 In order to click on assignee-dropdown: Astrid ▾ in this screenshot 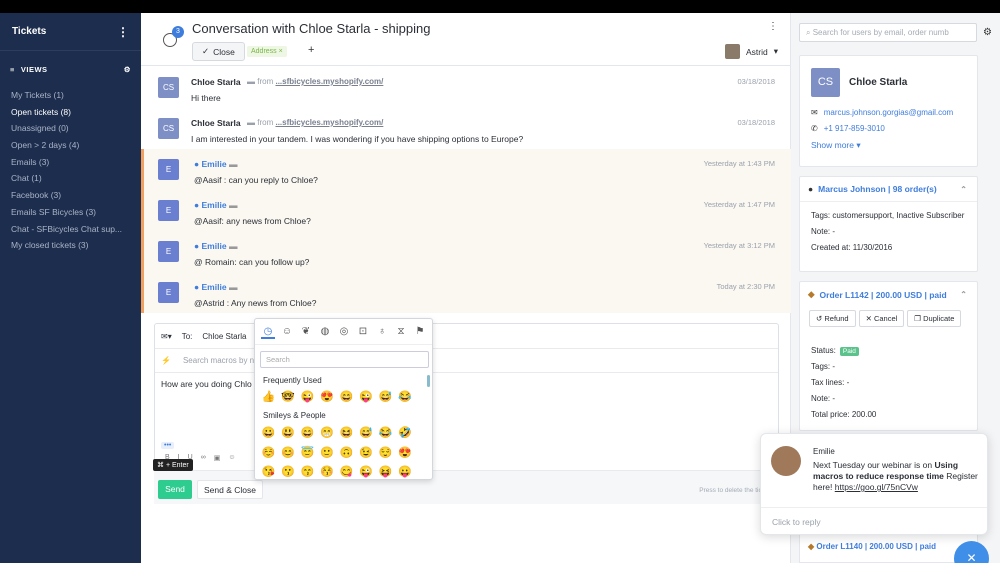, I will do `click(751, 51)`.